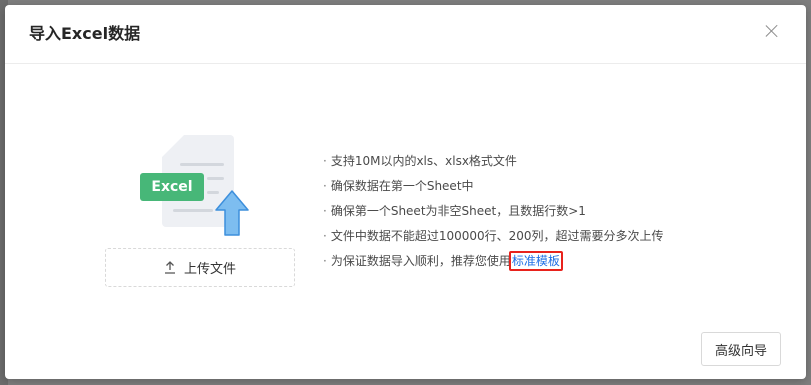  What do you see at coordinates (172, 187) in the screenshot?
I see `excel-badge: Excel` at bounding box center [172, 187].